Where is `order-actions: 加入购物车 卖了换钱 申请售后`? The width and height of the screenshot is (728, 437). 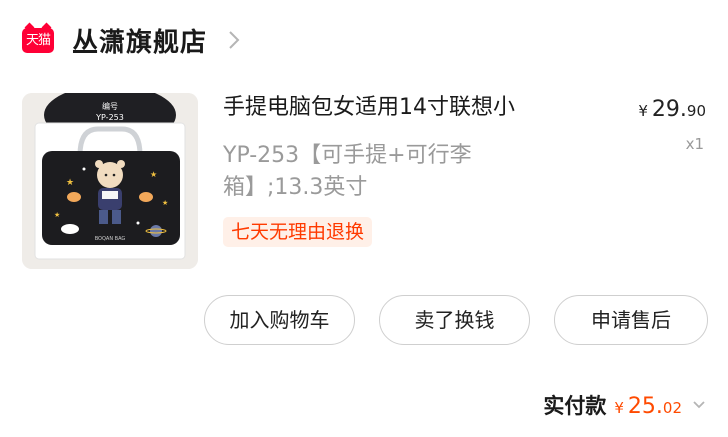
order-actions: 加入购物车 卖了换钱 申请售后 is located at coordinates (456, 320).